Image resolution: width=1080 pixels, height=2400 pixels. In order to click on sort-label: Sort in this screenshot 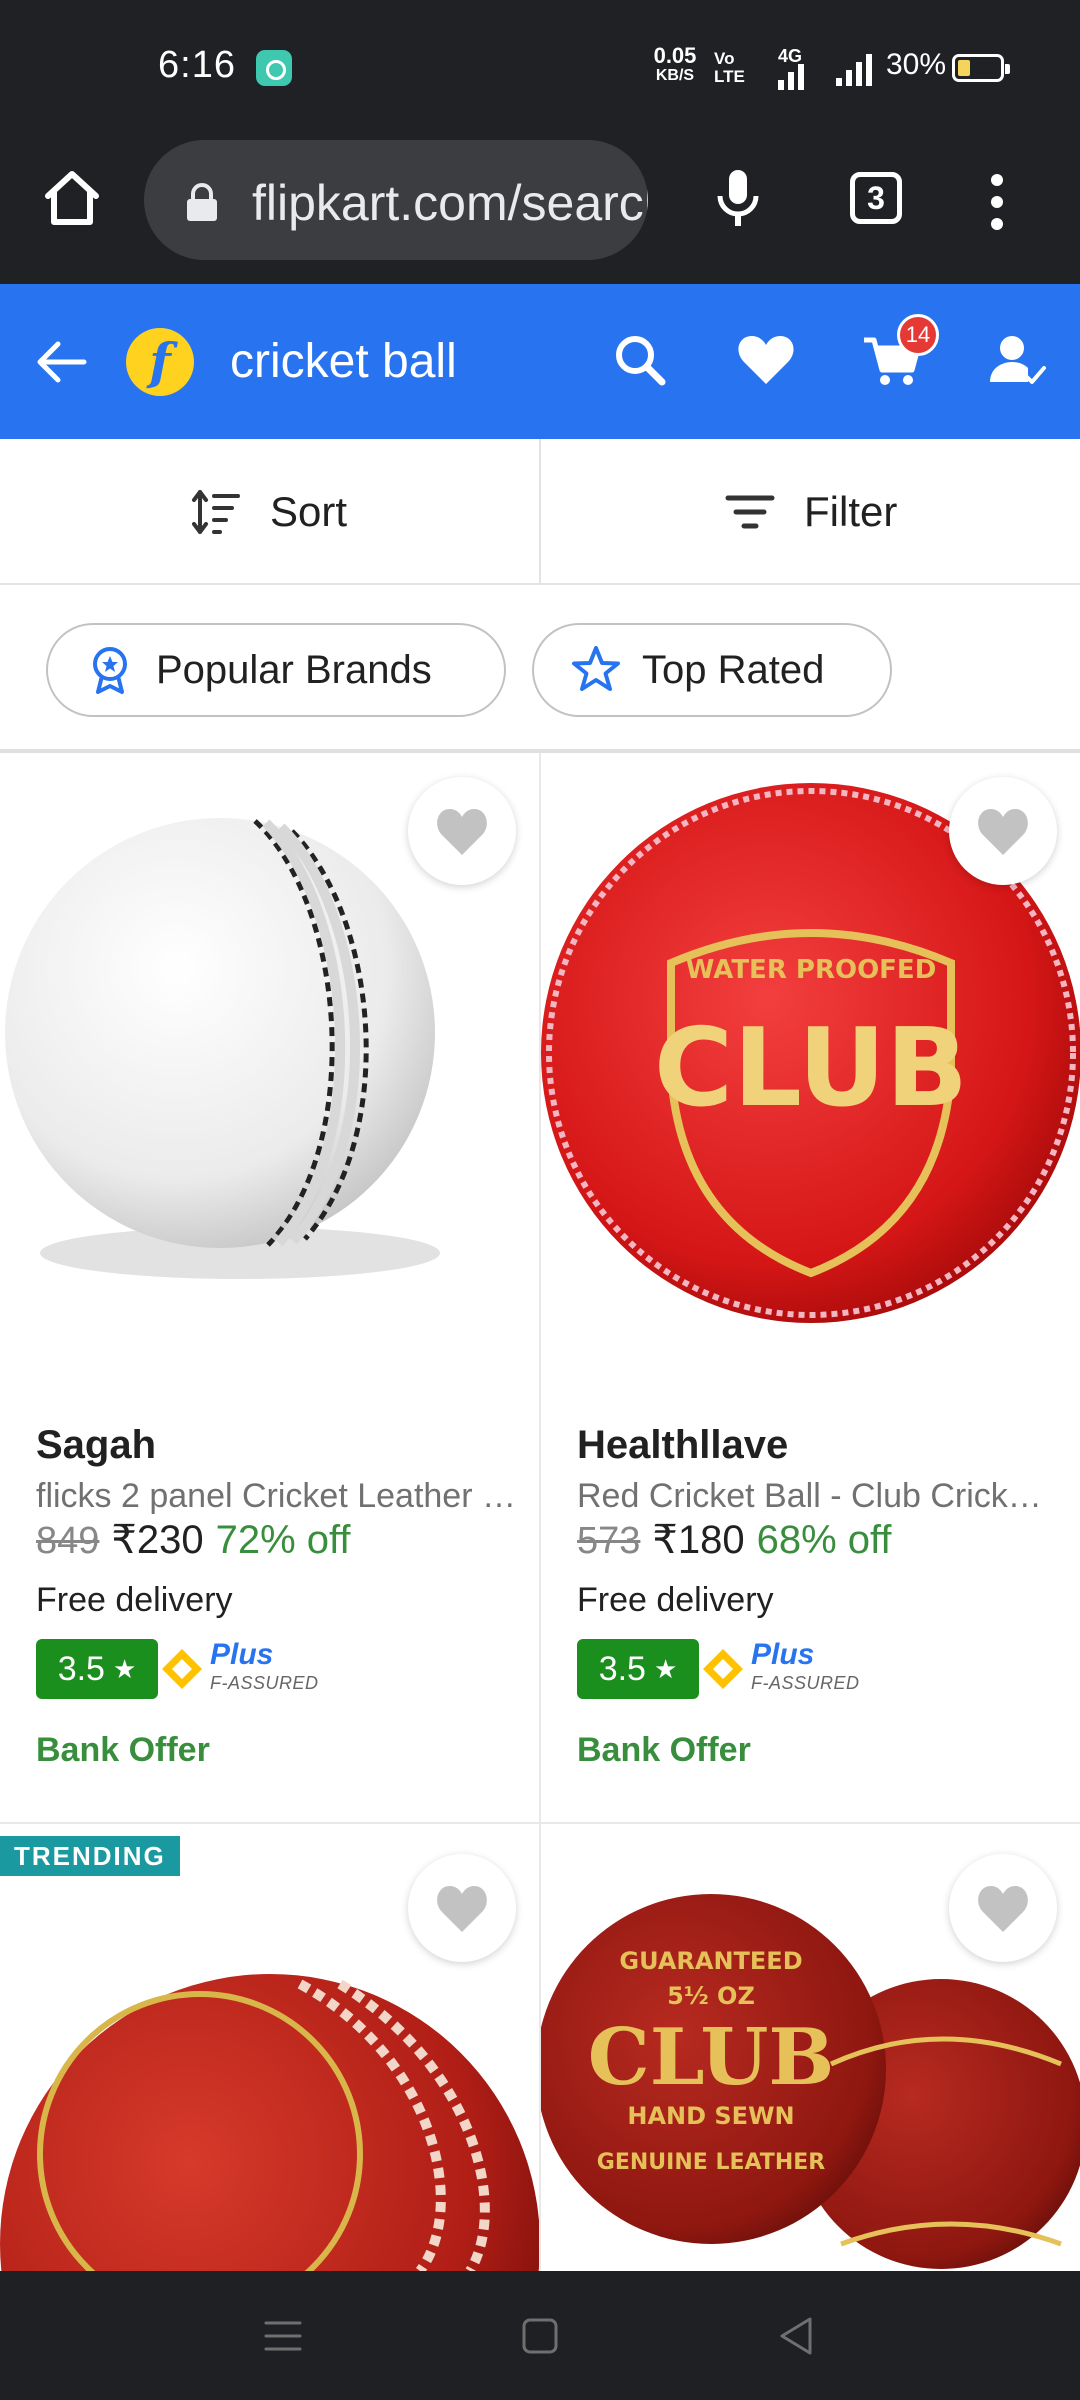, I will do `click(309, 511)`.